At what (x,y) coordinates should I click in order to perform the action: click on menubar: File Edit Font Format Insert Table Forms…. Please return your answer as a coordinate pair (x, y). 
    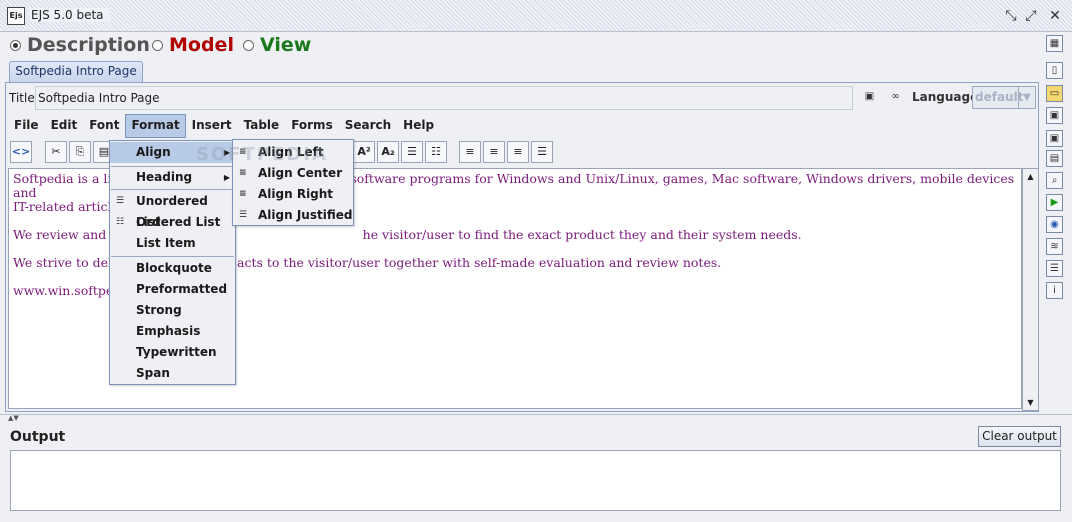
    Looking at the image, I should click on (224, 126).